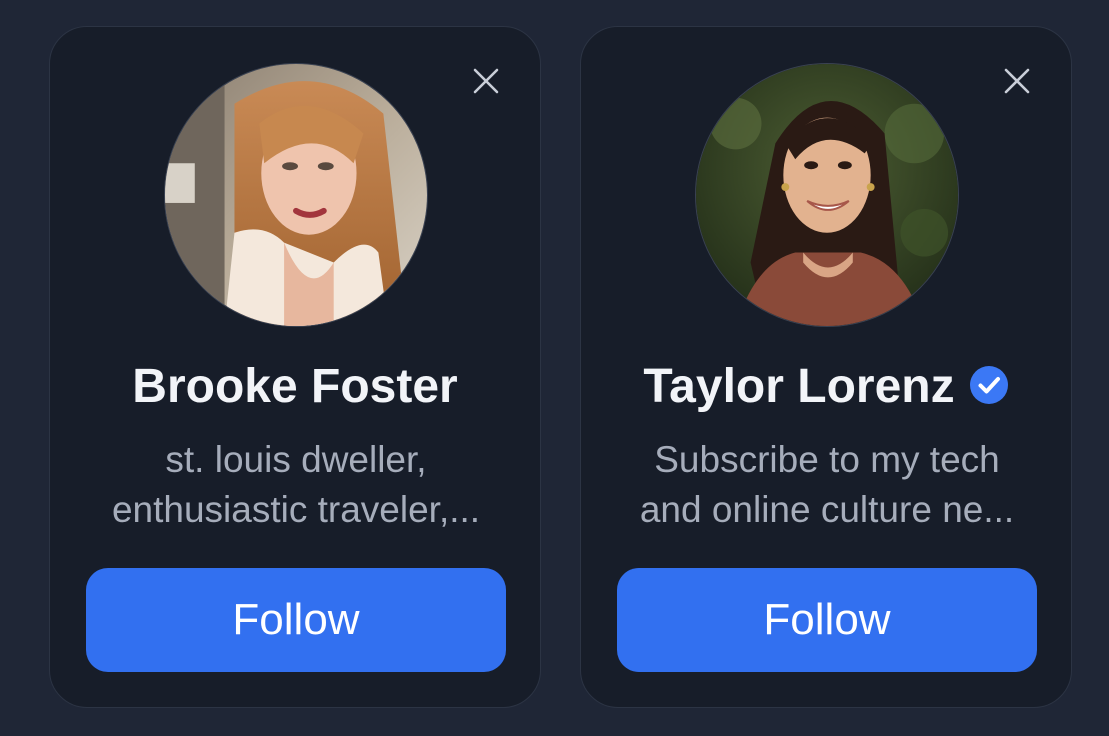 This screenshot has width=1109, height=736. I want to click on display-name: Taylor Lorenz, so click(826, 387).